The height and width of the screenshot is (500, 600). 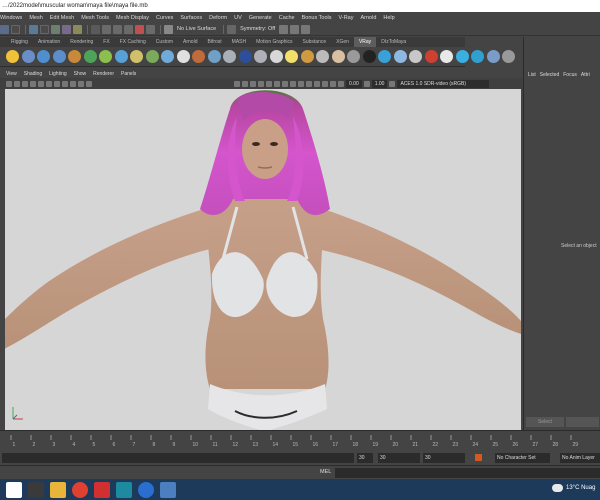 I want to click on shelf-tab-fx: FX, so click(x=106, y=42).